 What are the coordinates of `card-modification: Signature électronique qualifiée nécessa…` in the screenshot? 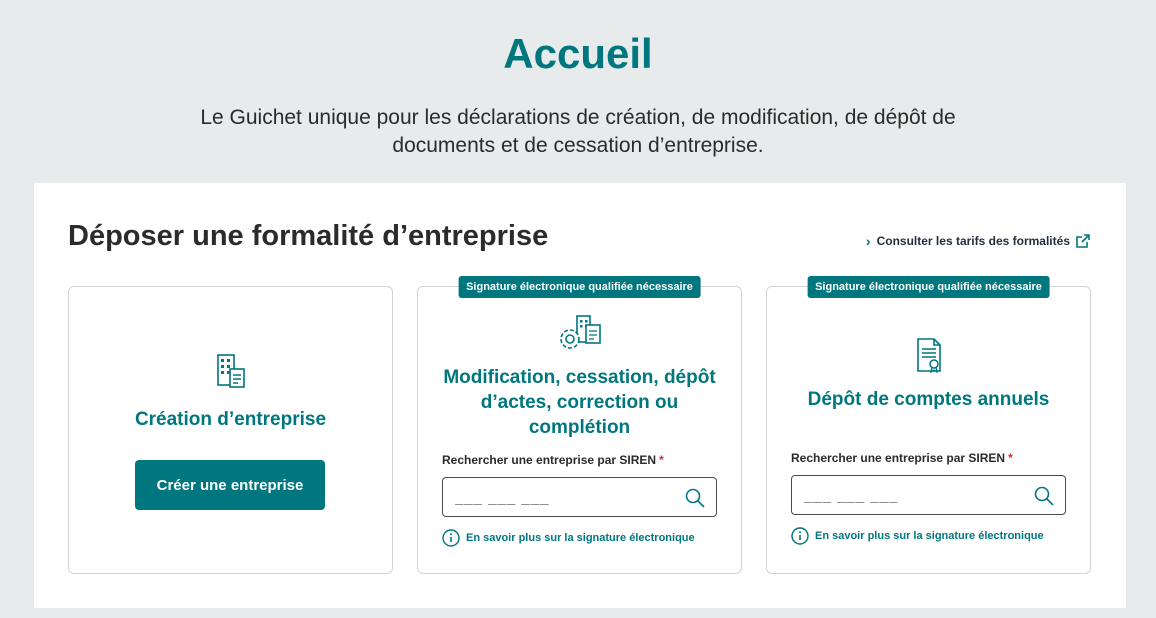 It's located at (579, 425).